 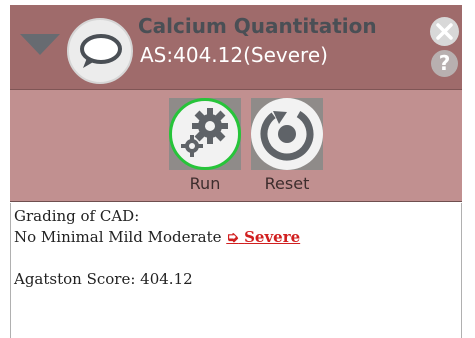 I want to click on grading-other-grades: No Minimal Mild Moderate, so click(x=118, y=237).